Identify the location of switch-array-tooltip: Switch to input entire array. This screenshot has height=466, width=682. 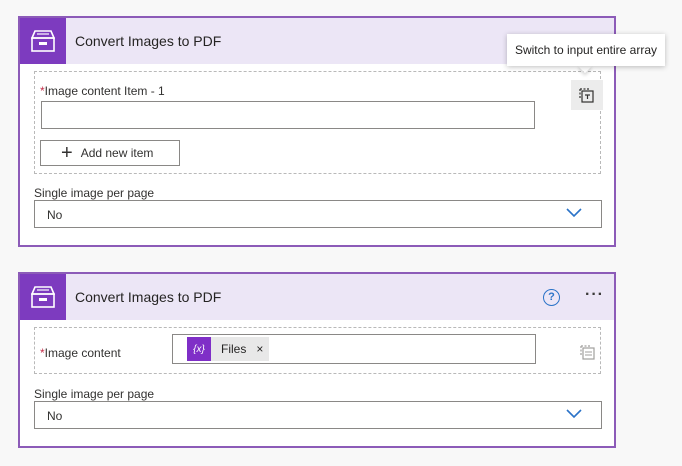
(586, 50).